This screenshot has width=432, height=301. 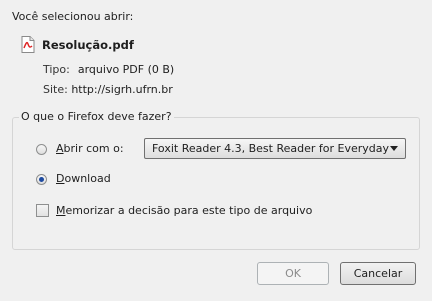 What do you see at coordinates (73, 16) in the screenshot?
I see `intro-text: Você selecionou abrir:` at bounding box center [73, 16].